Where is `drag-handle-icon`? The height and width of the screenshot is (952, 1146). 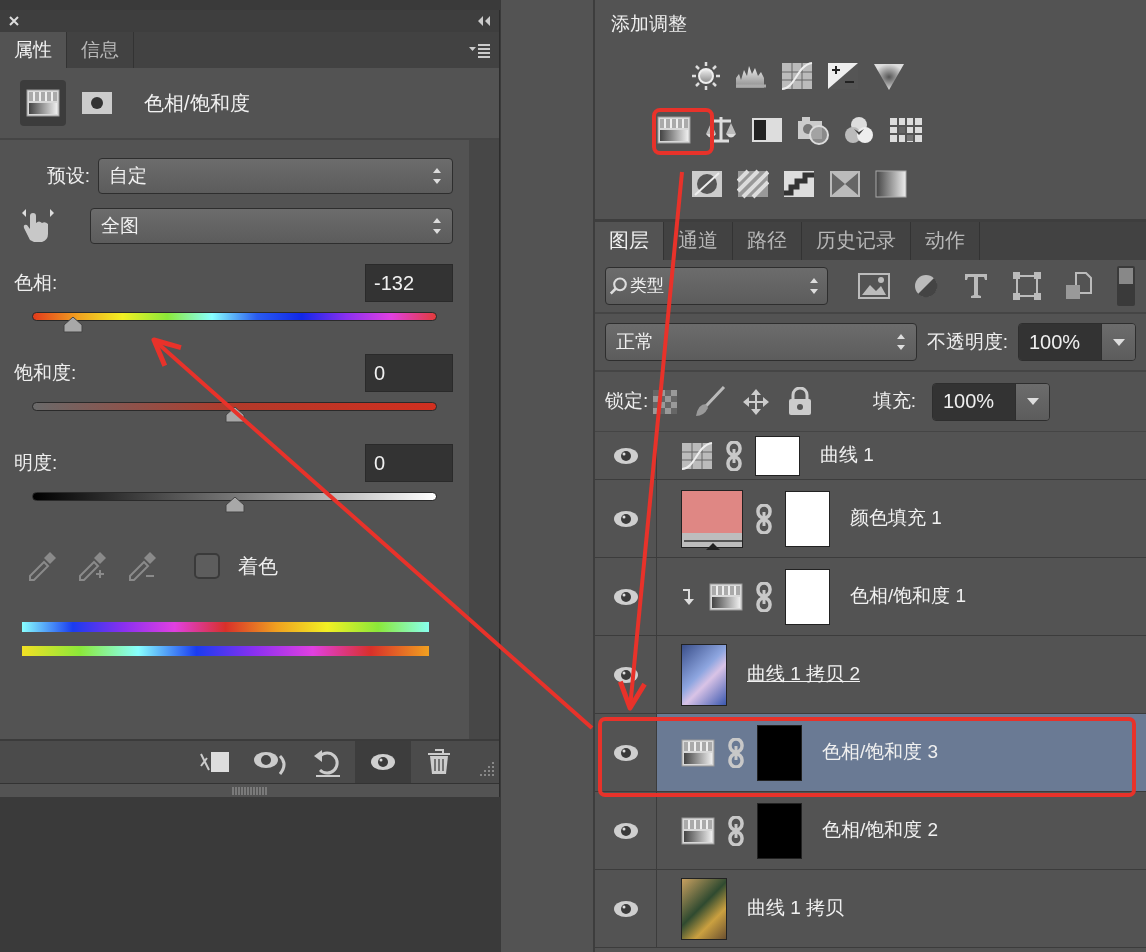
drag-handle-icon is located at coordinates (249, 790).